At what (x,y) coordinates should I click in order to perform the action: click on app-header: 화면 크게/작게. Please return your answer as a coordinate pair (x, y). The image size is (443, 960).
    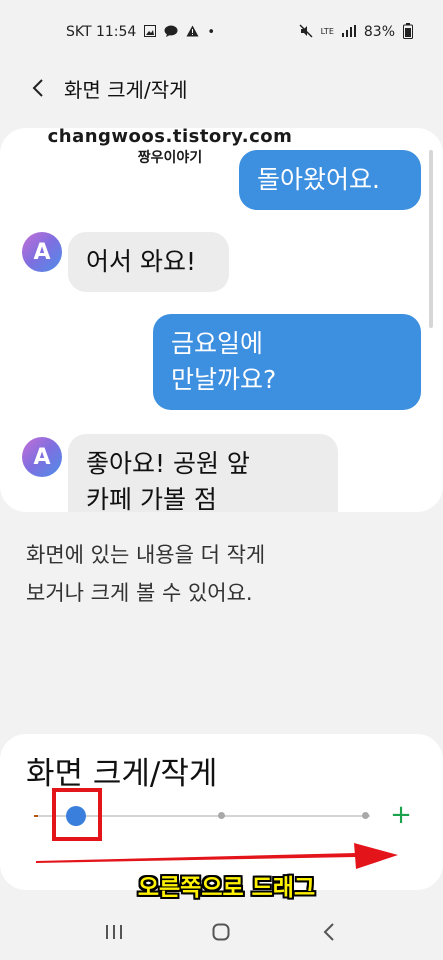
    Looking at the image, I should click on (221, 88).